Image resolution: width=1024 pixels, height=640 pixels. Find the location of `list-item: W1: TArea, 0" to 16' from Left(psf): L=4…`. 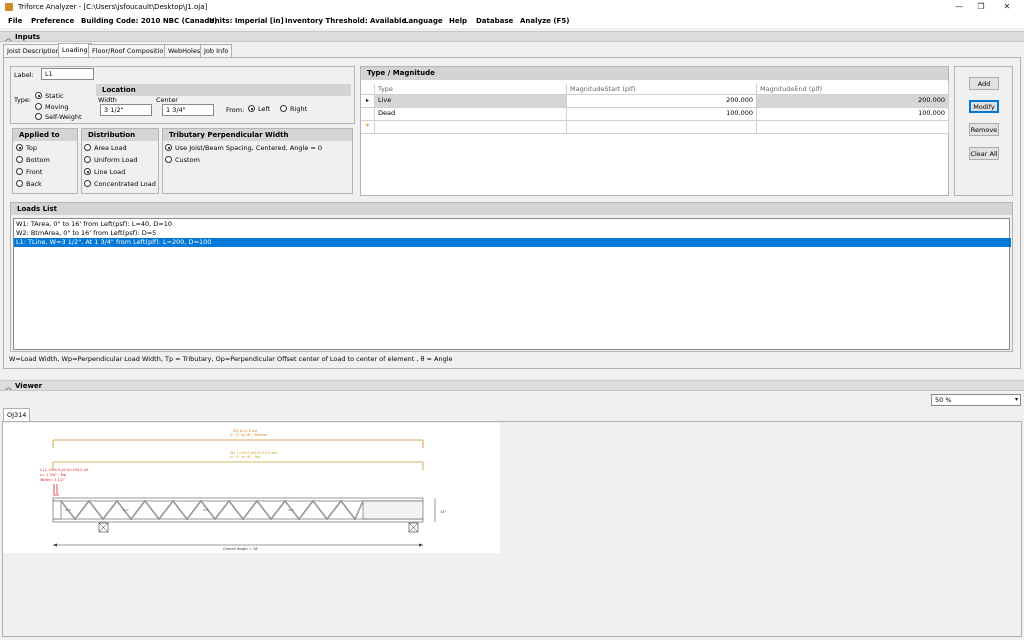

list-item: W1: TArea, 0" to 16' from Left(psf): L=4… is located at coordinates (512, 224).